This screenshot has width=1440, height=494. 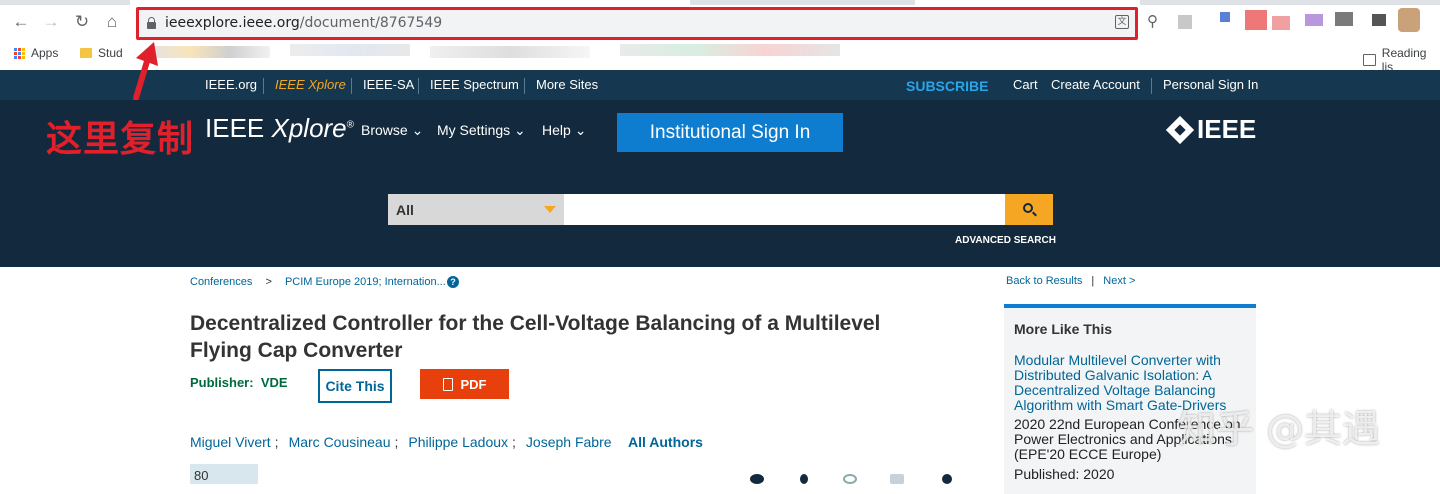 I want to click on bookmark-apps: Apps, so click(x=36, y=53).